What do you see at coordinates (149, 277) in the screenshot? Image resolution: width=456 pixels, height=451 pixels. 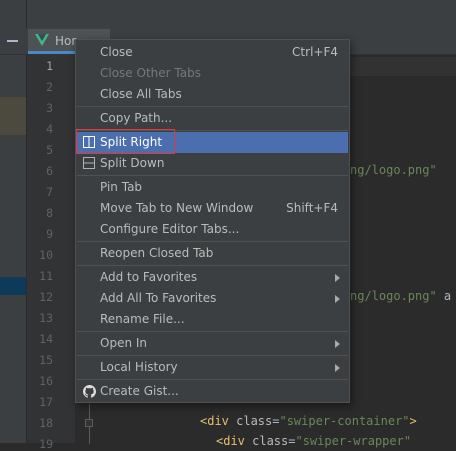 I see `menu-item-label: Add to Favorites` at bounding box center [149, 277].